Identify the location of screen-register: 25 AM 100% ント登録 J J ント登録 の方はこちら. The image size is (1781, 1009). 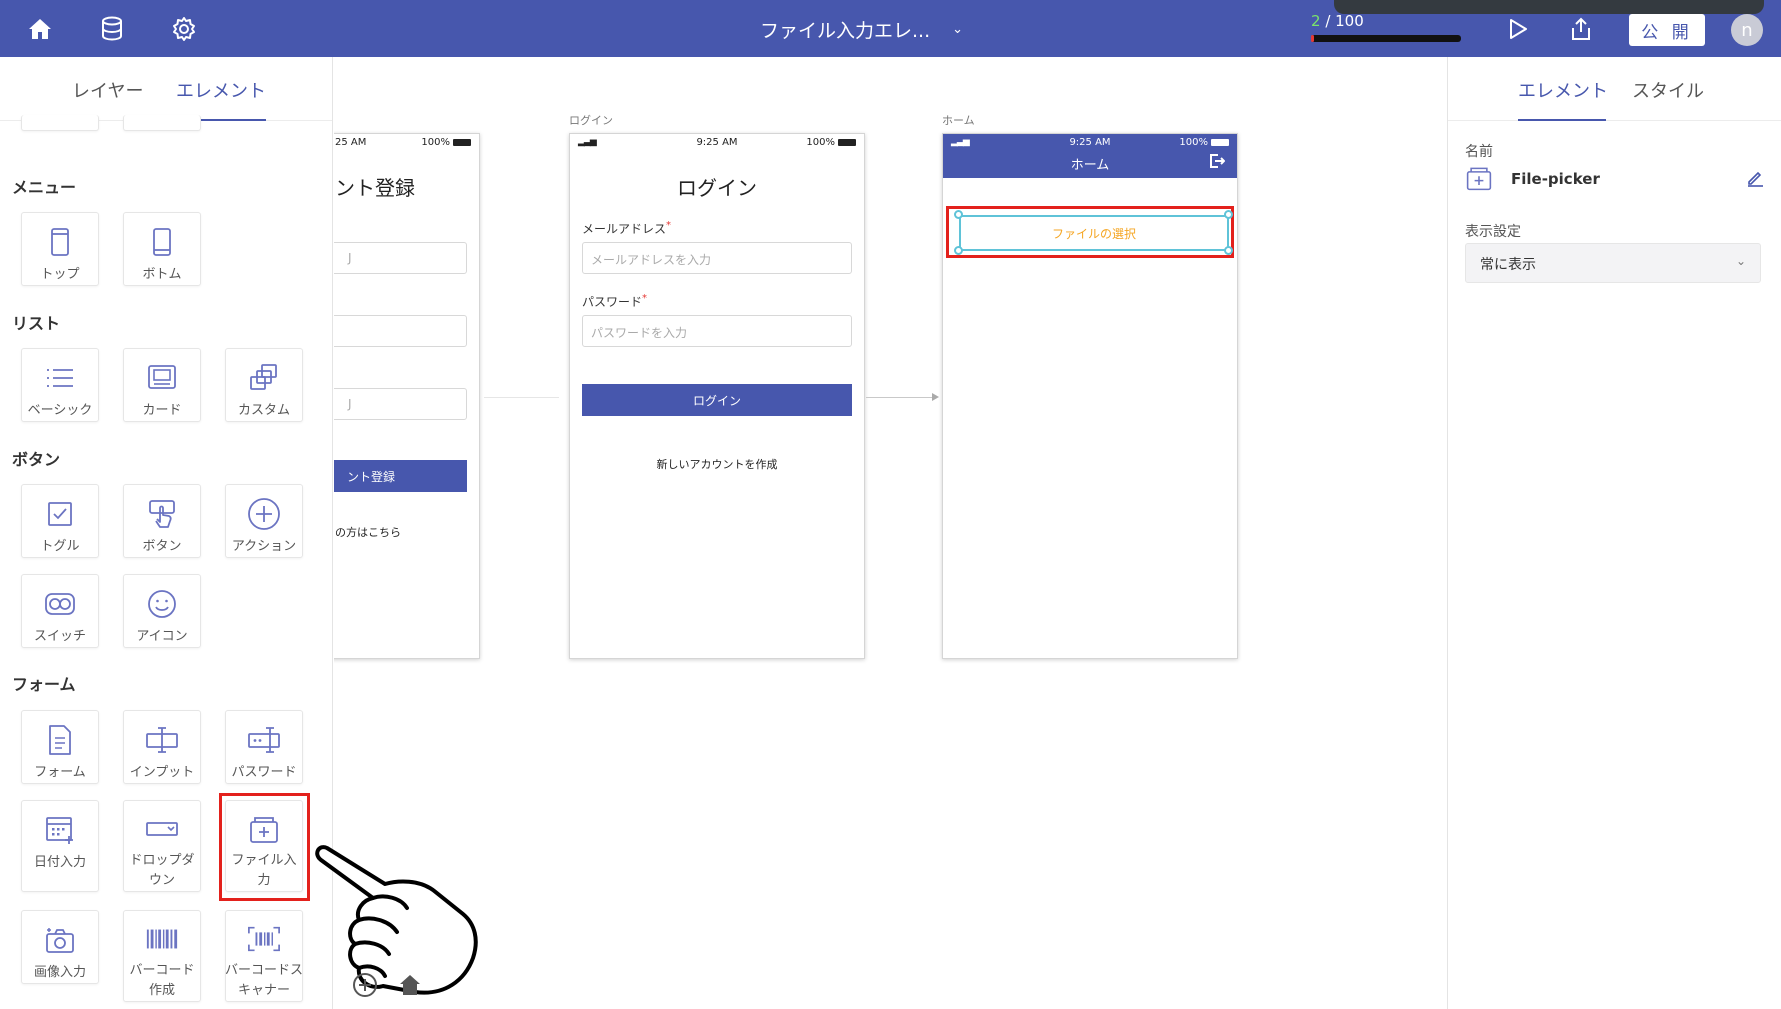
(407, 396).